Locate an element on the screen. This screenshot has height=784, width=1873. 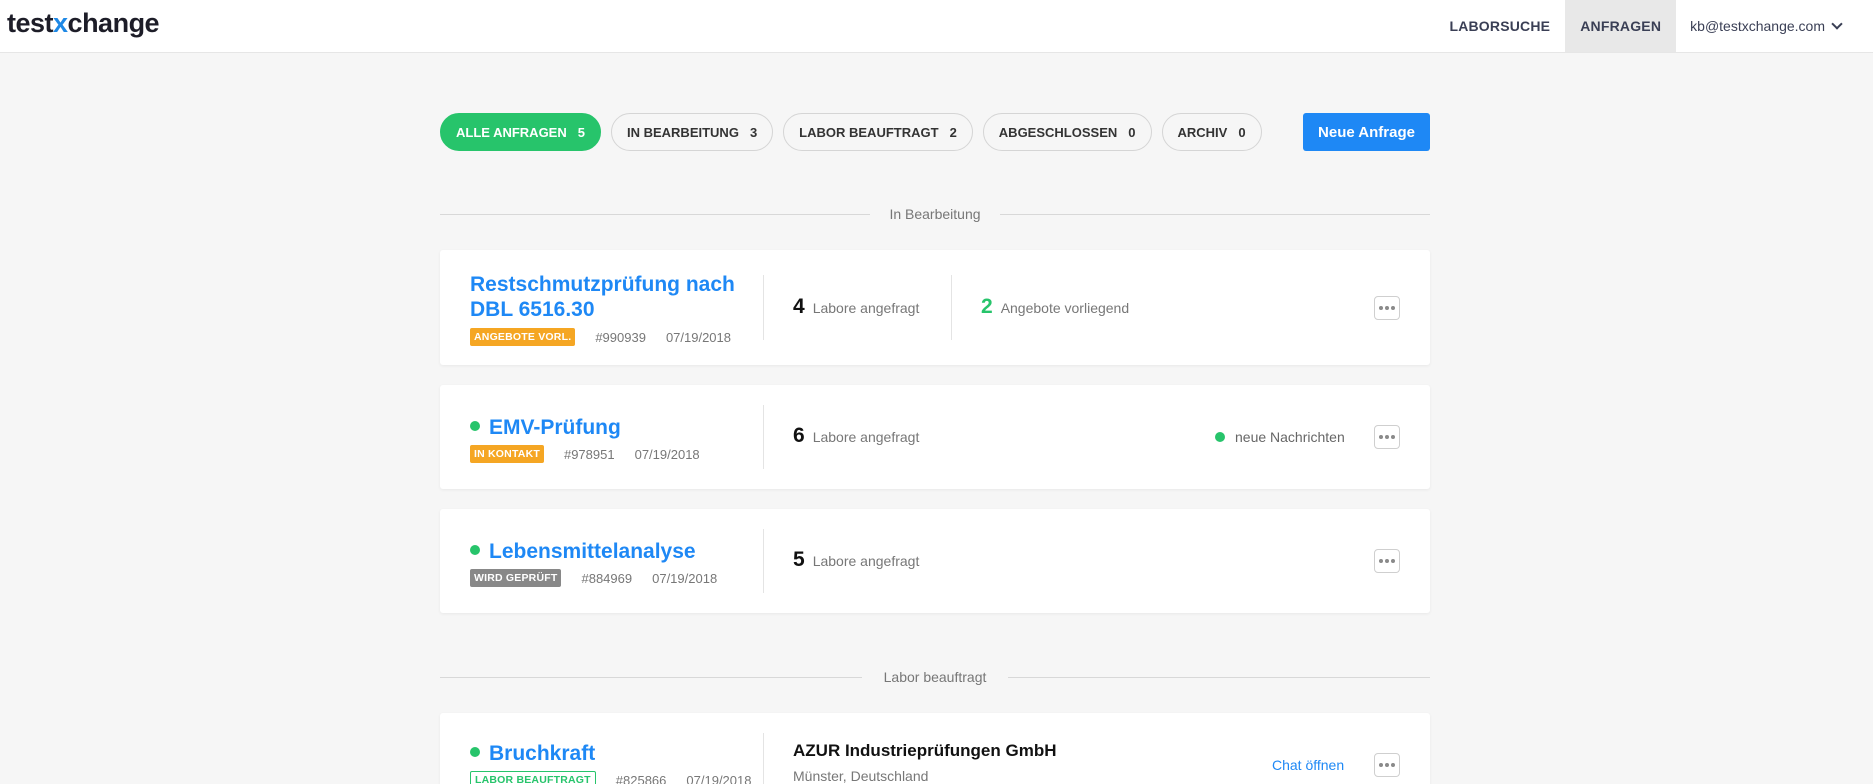
section-label: Labor beauftragt is located at coordinates (935, 677).